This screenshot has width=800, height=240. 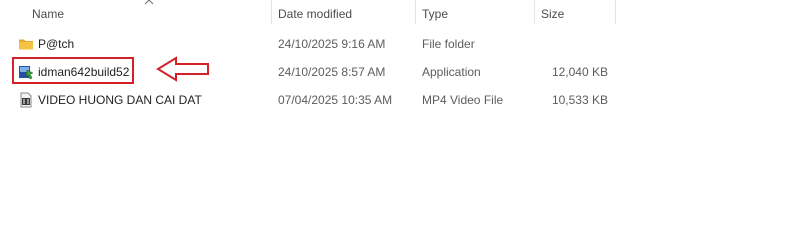 What do you see at coordinates (56, 44) in the screenshot?
I see `file-name: P@tch` at bounding box center [56, 44].